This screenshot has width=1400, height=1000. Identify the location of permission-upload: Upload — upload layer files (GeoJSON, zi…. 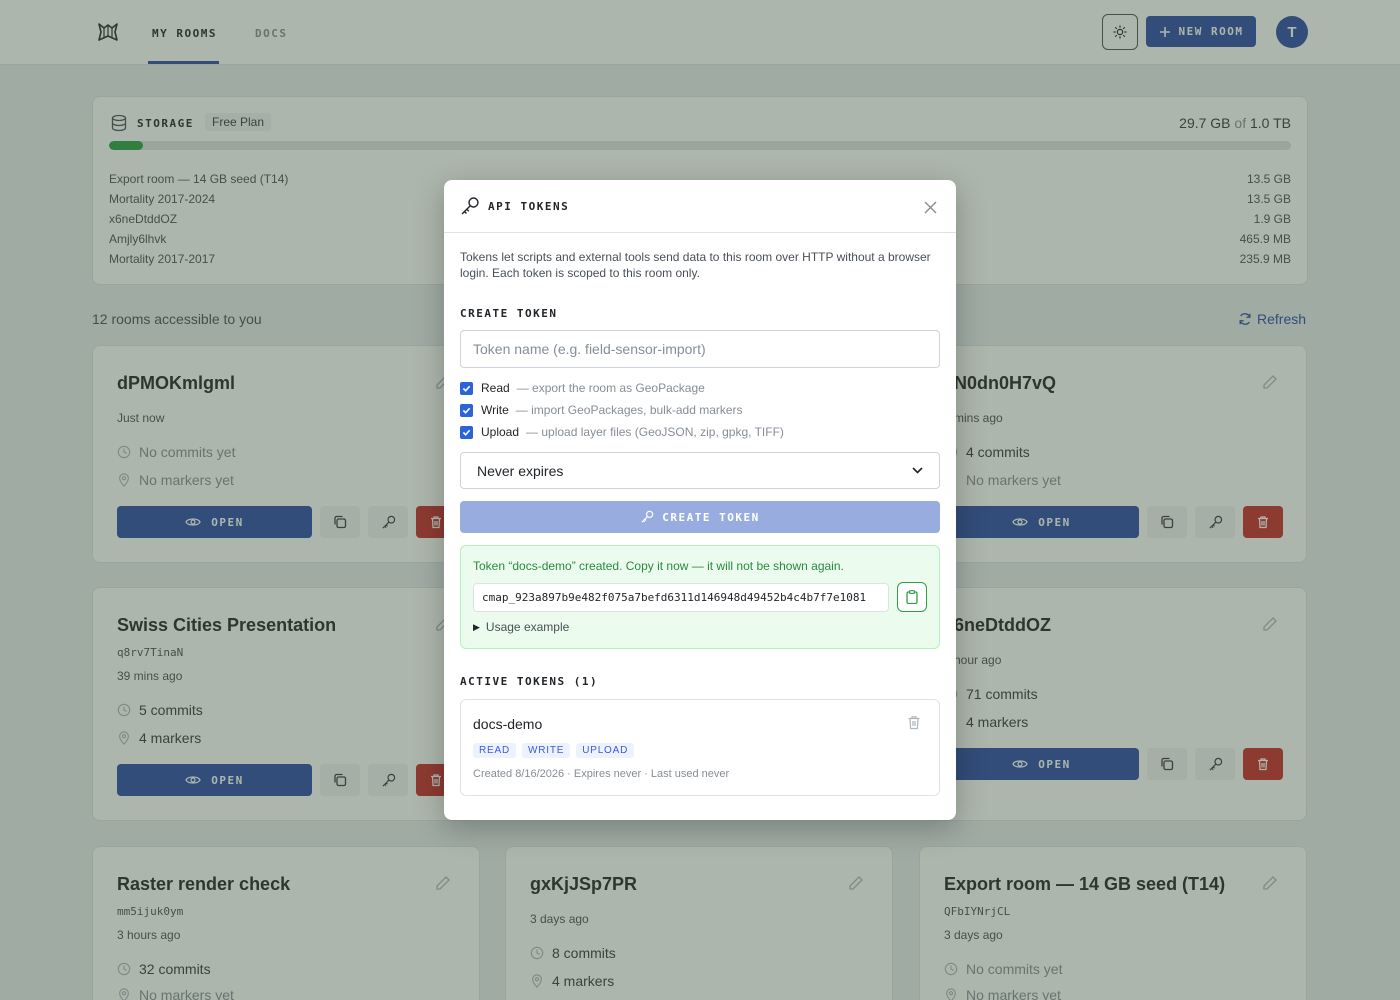
(622, 432).